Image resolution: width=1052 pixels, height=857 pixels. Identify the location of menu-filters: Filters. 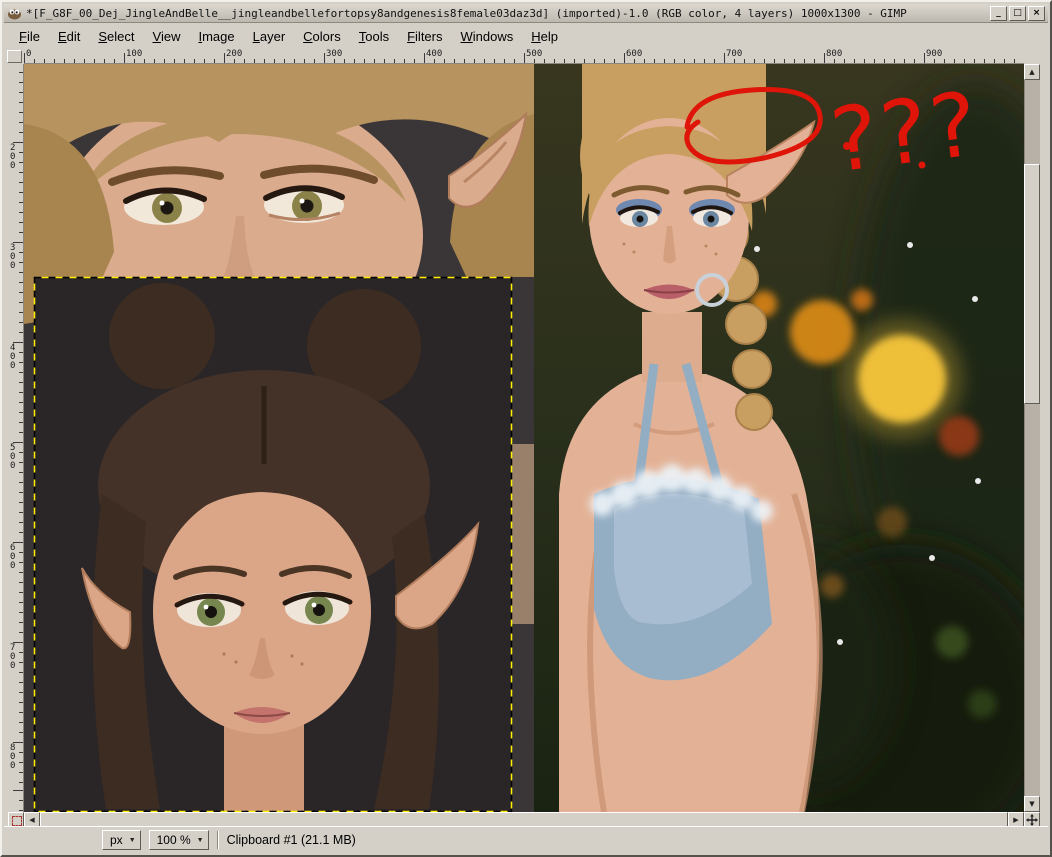
(424, 36).